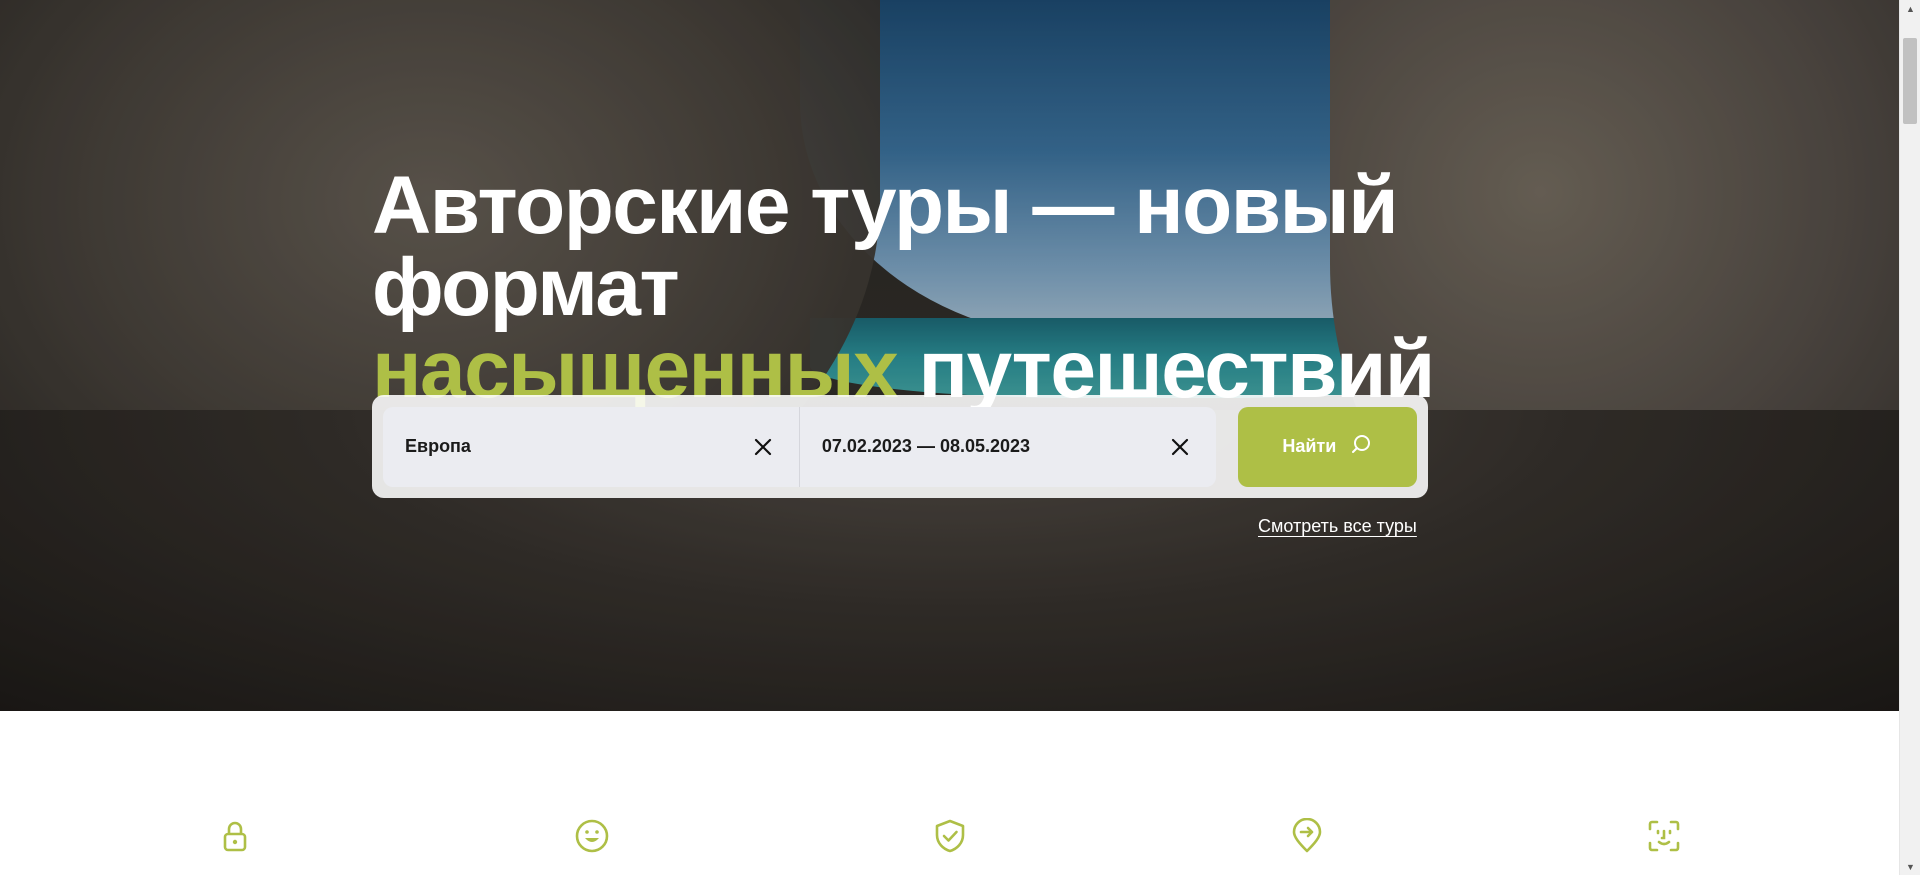 The image size is (1920, 875). I want to click on dates-field: 07.02.2023 — 08.05.2023, so click(1007, 446).